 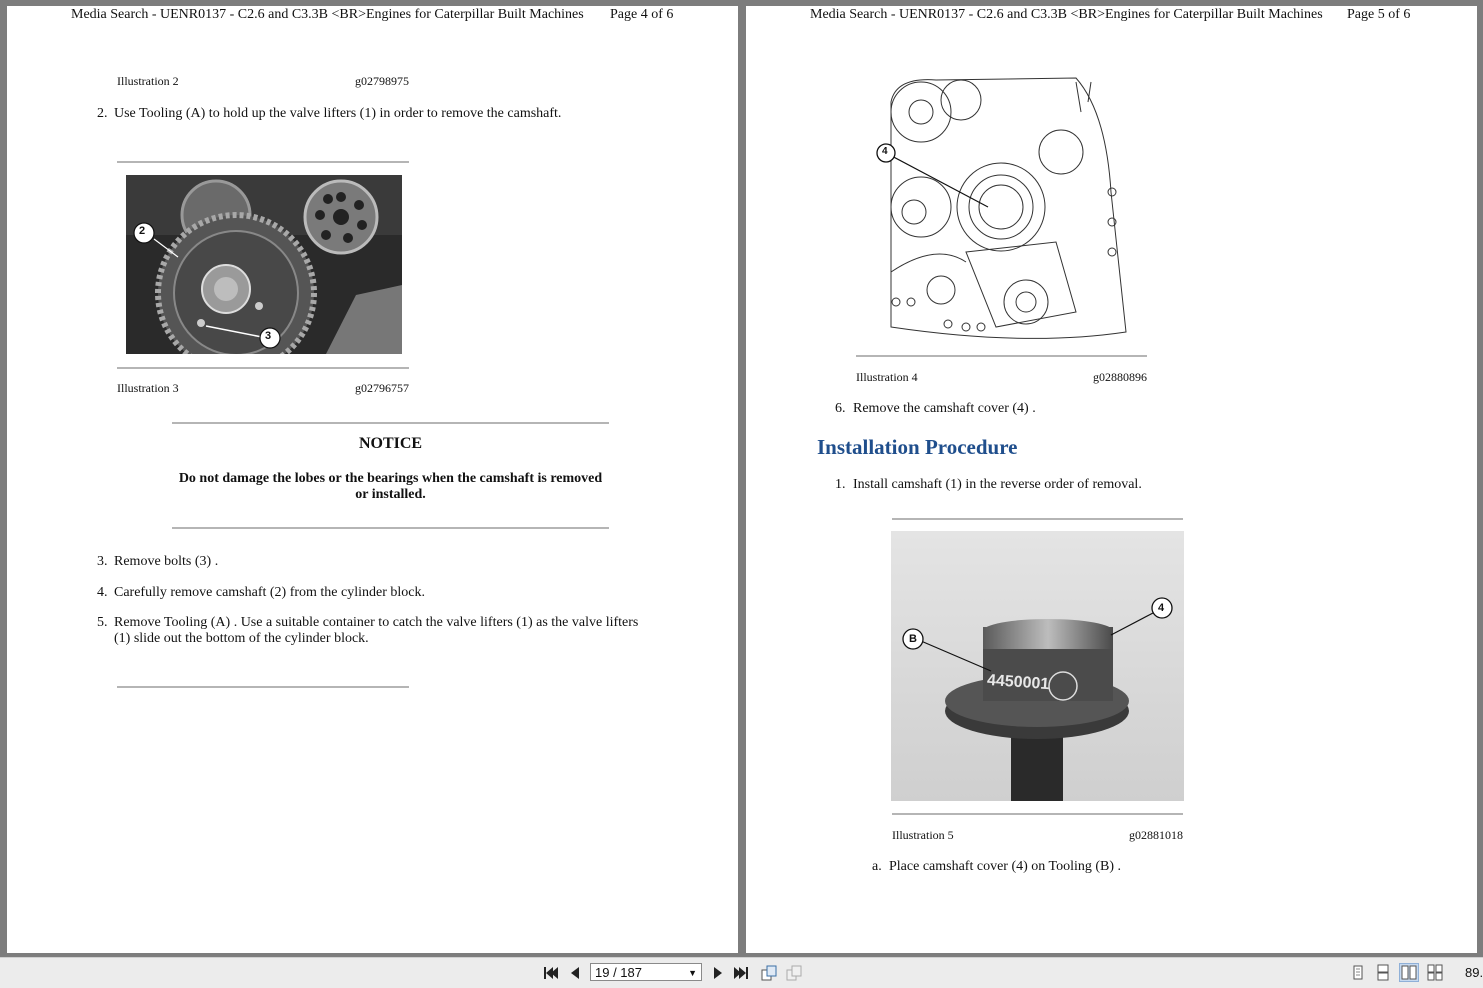 What do you see at coordinates (102, 113) in the screenshot?
I see `step-number: 2.` at bounding box center [102, 113].